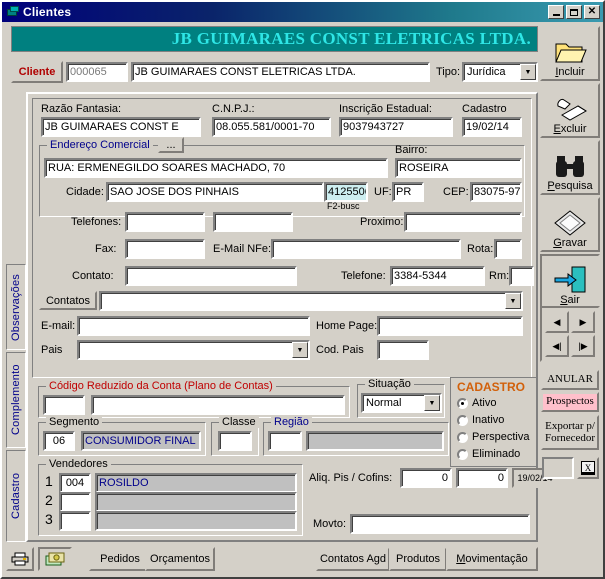  I want to click on radio-ativo-indicator, so click(462, 403).